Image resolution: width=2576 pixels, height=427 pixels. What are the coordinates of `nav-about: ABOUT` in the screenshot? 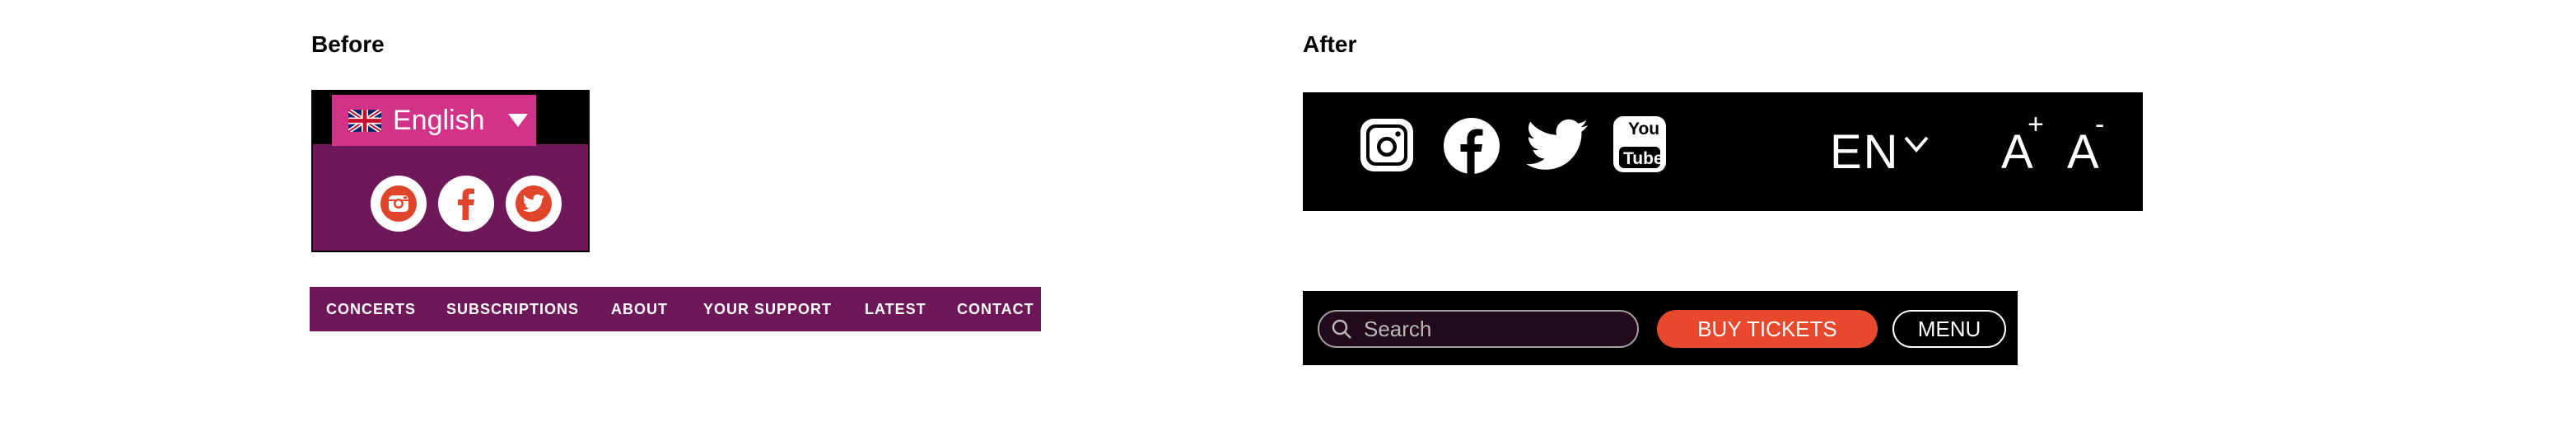 It's located at (639, 310).